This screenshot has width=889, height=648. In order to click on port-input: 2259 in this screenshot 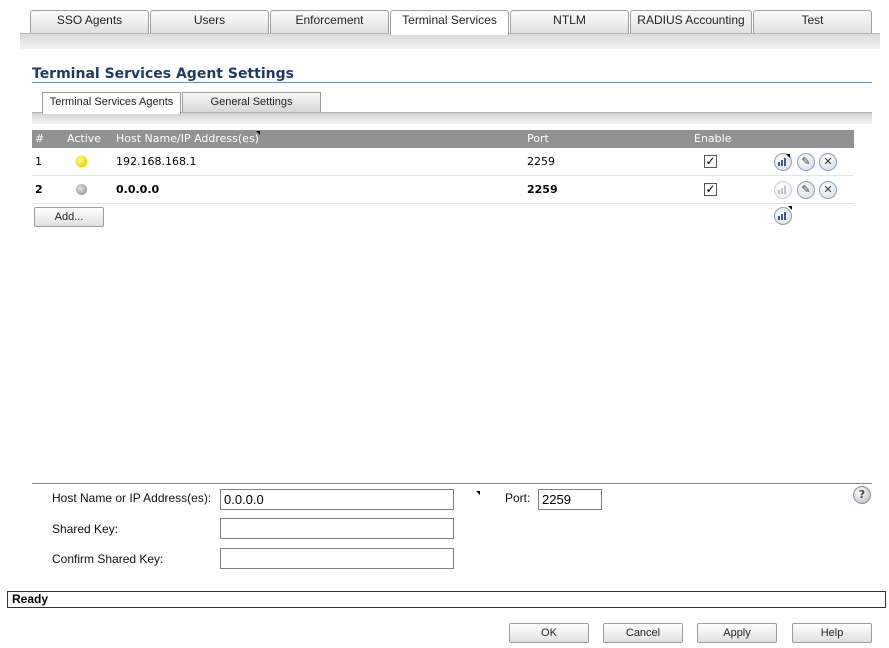, I will do `click(570, 499)`.